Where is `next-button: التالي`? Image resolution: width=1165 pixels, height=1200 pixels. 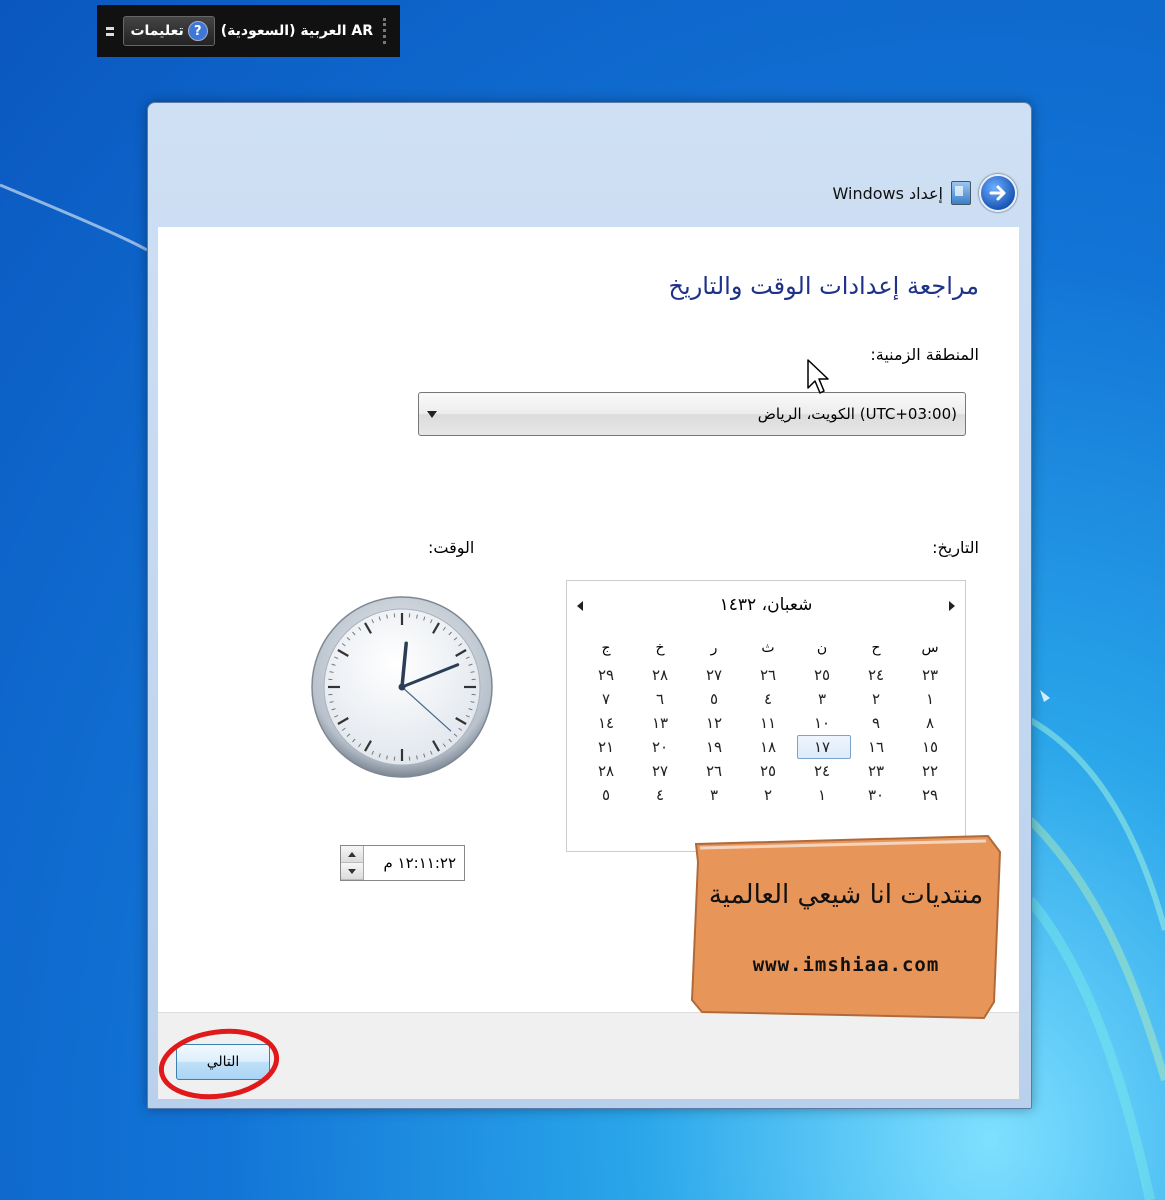 next-button: التالي is located at coordinates (223, 1062).